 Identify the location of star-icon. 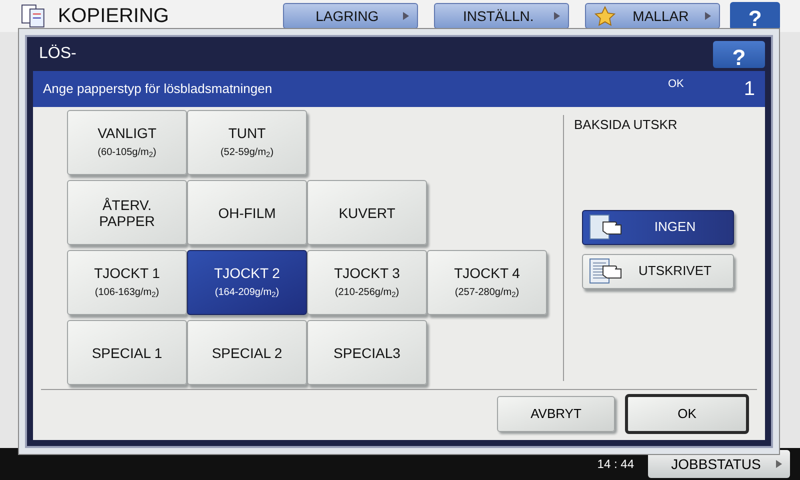
(605, 16).